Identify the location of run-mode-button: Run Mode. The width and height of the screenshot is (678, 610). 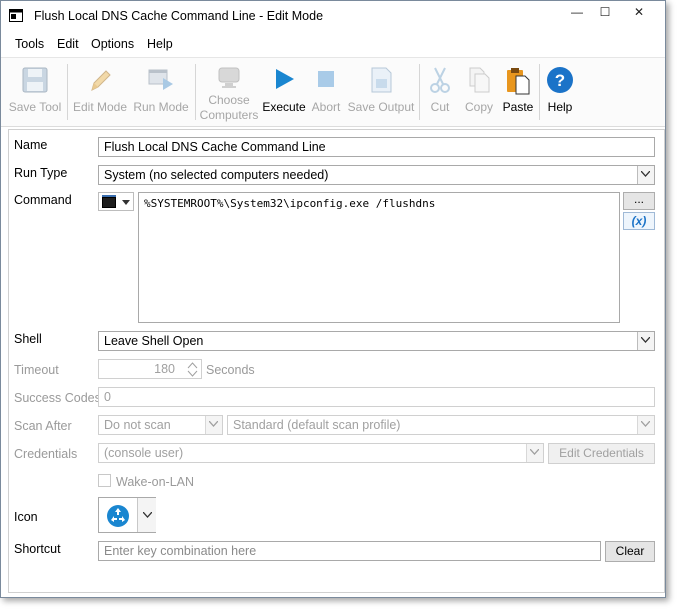
(161, 92).